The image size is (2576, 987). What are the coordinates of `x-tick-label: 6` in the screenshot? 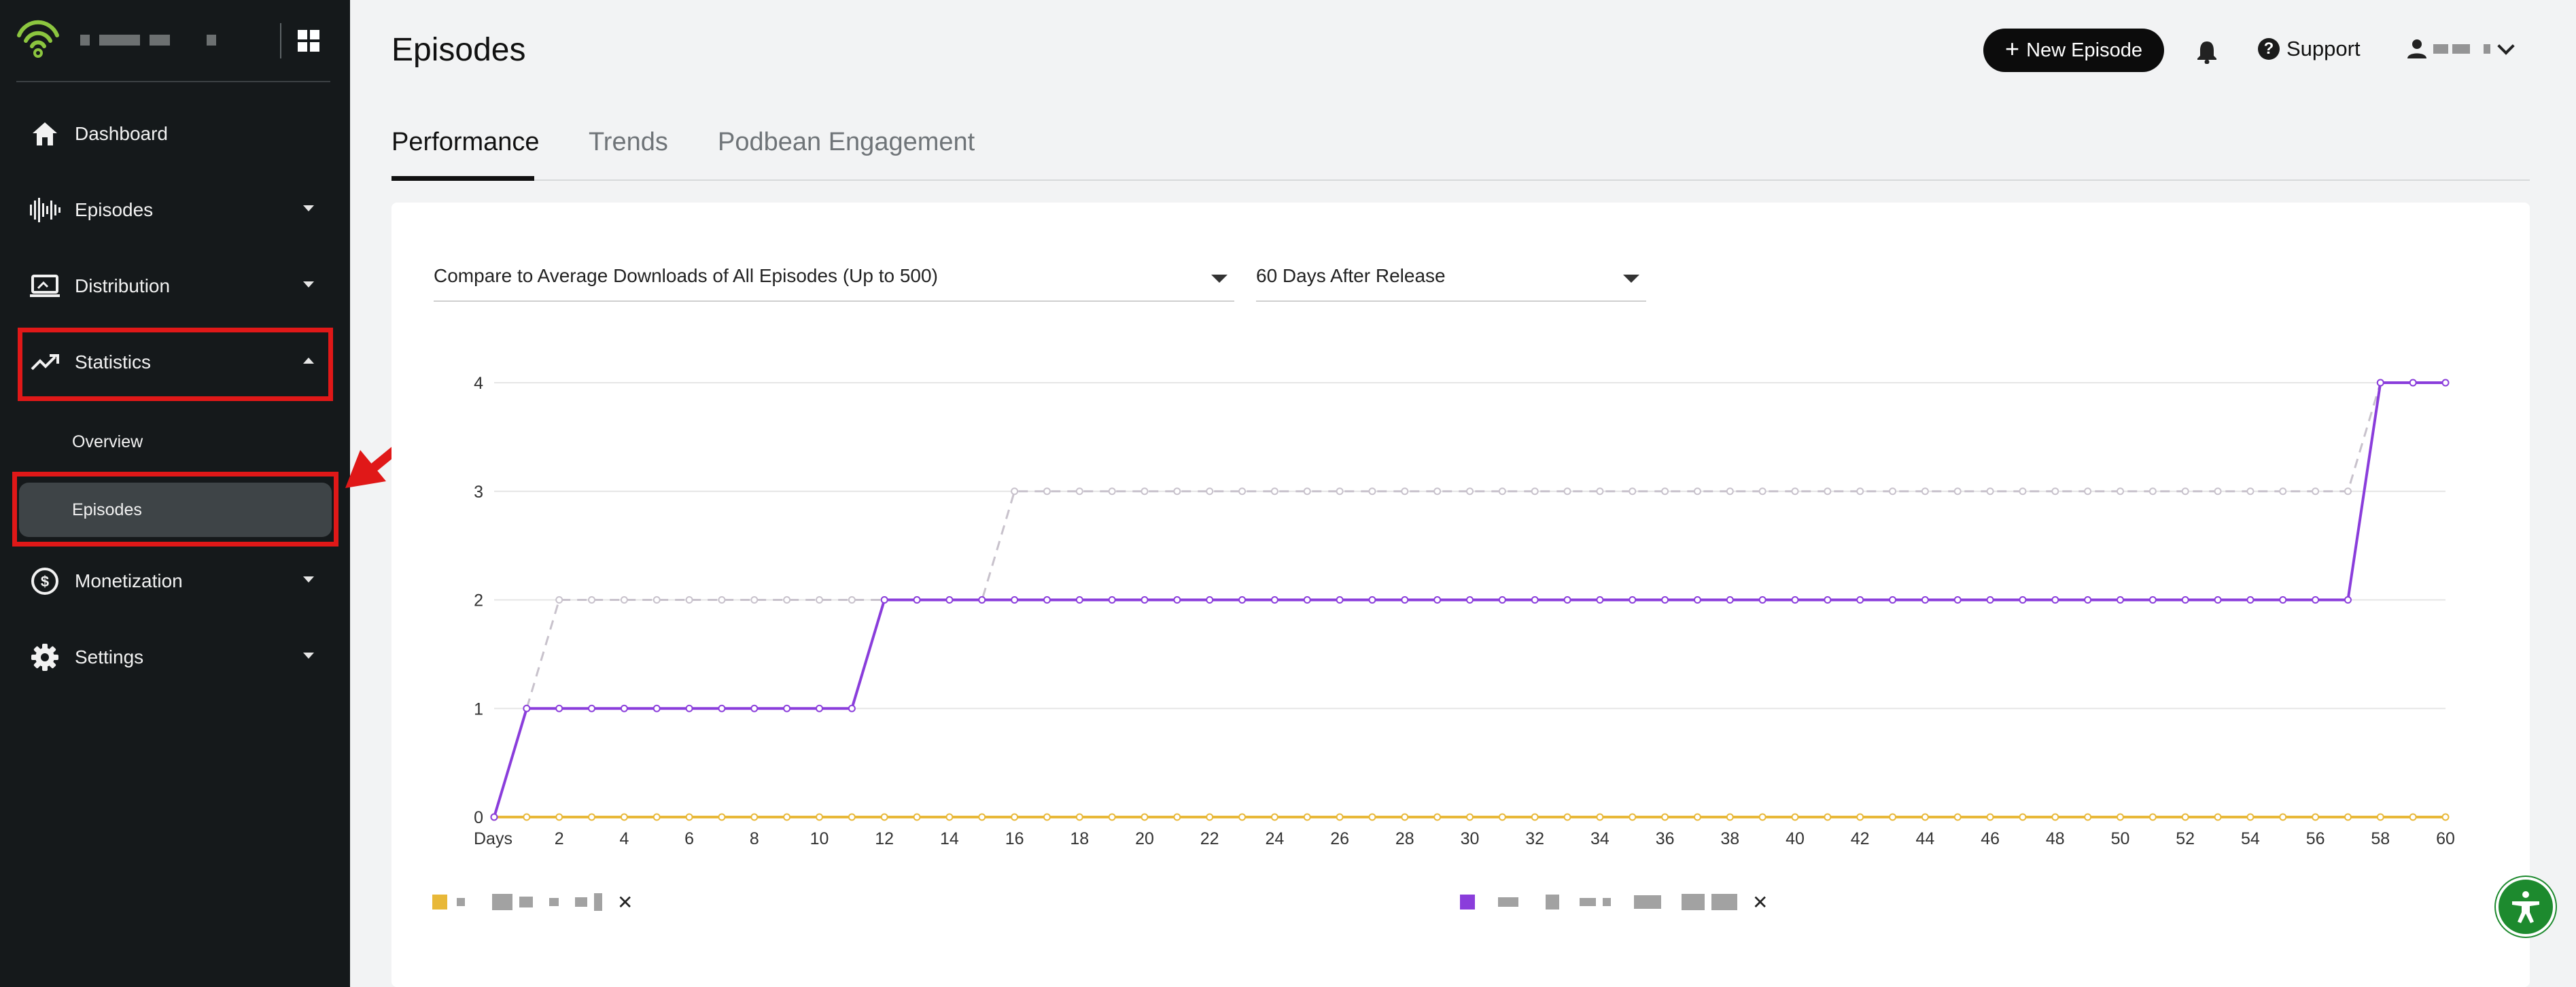 It's located at (689, 838).